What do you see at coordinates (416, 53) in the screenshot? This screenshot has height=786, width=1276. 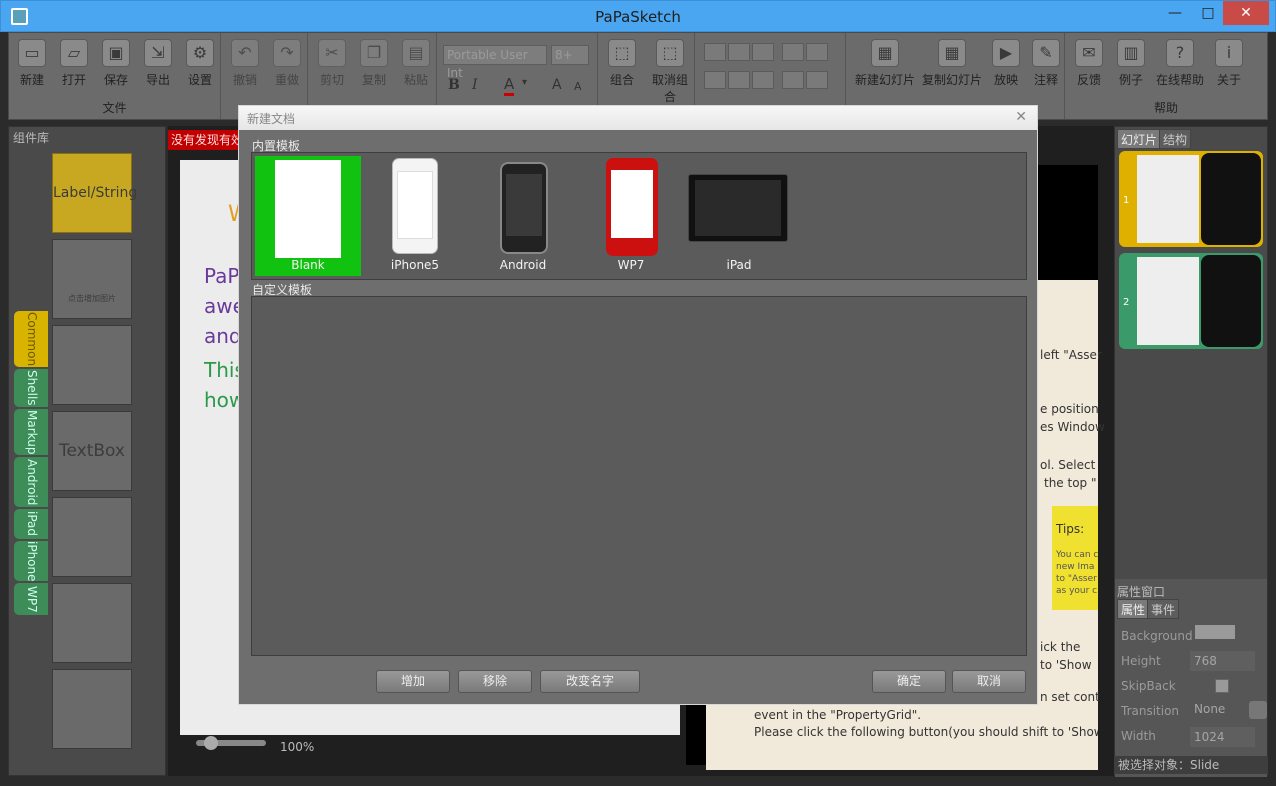 I see `paste-icon: ▤` at bounding box center [416, 53].